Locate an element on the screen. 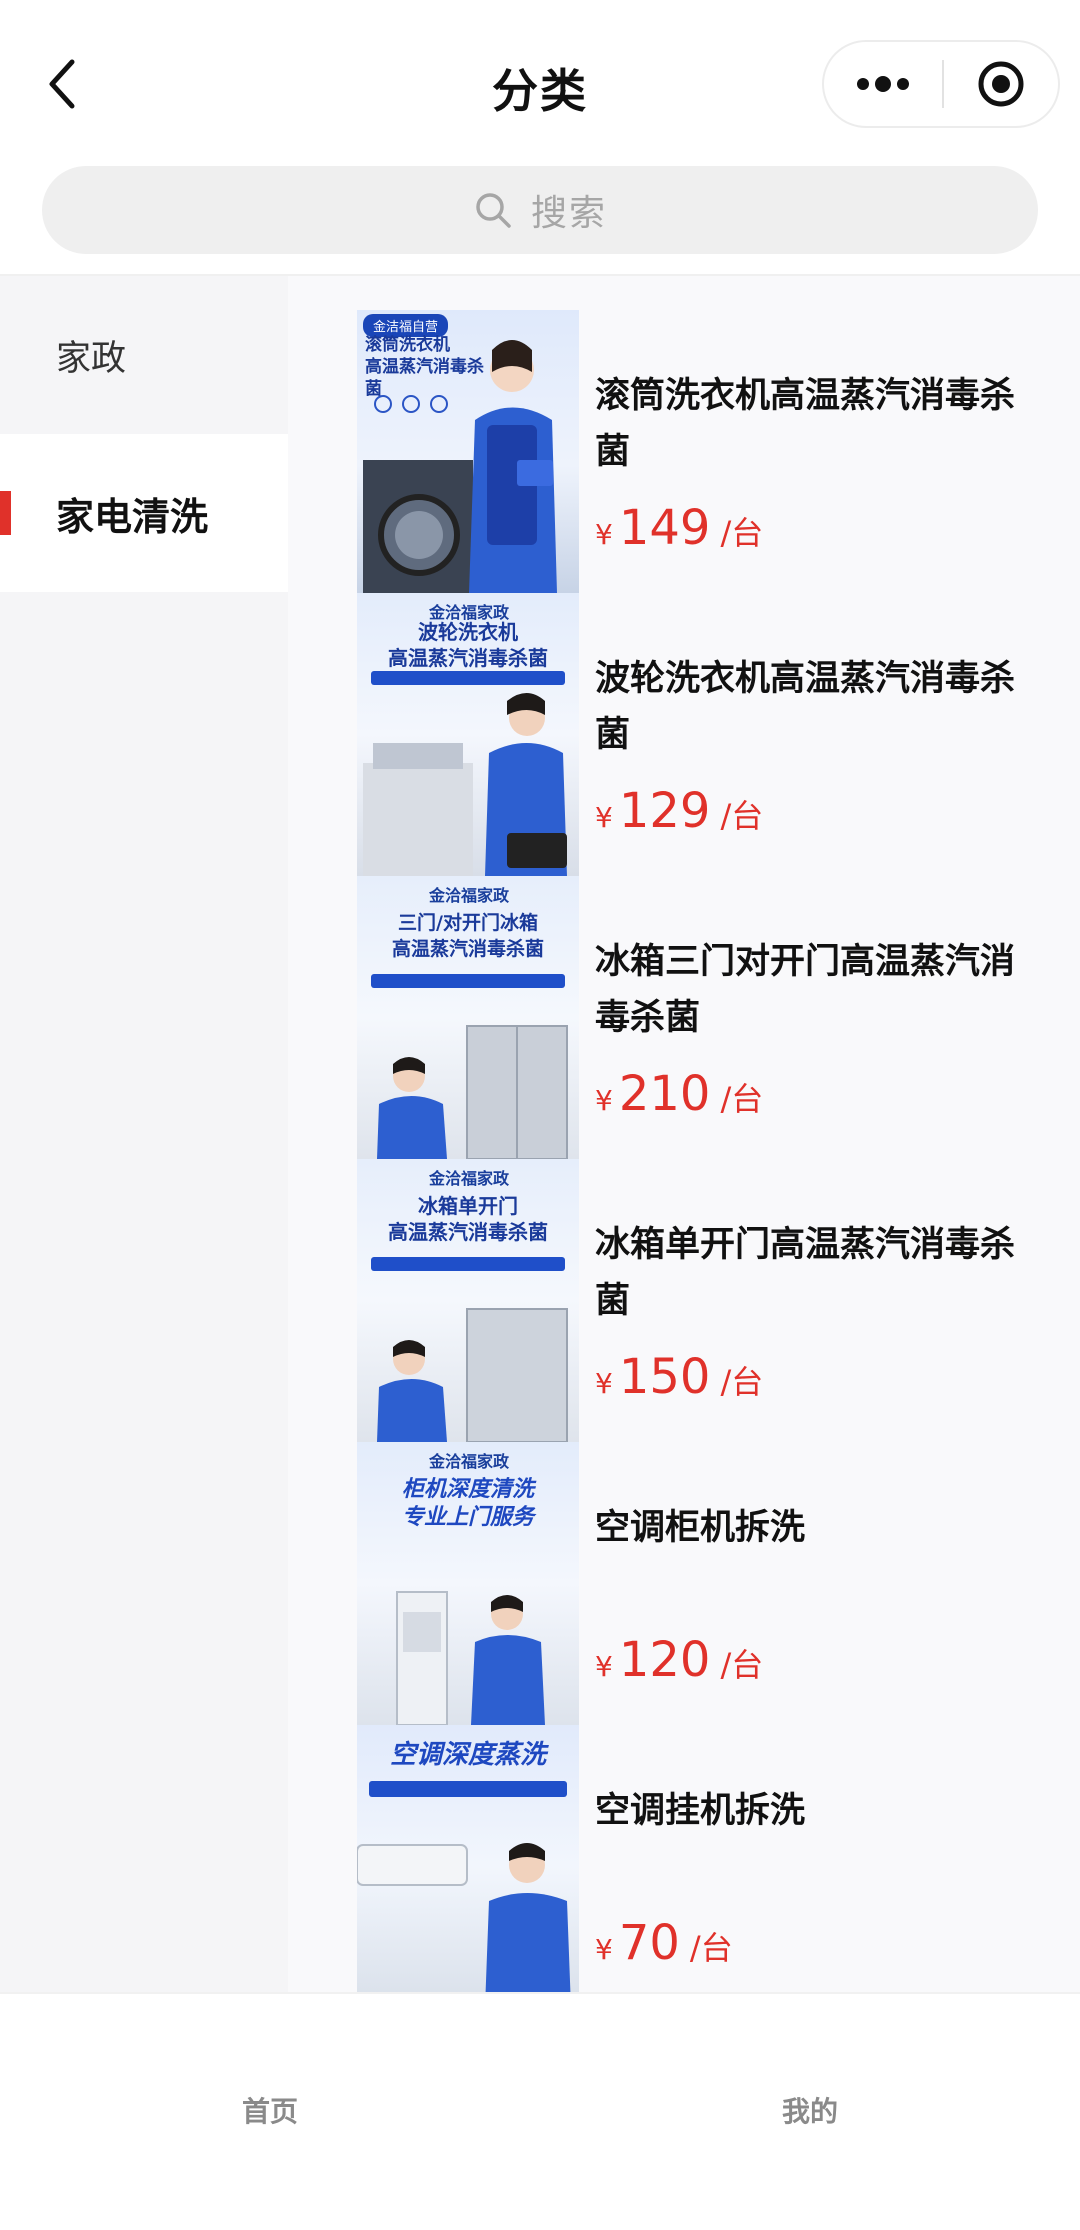 The image size is (1080, 2230). close-mini-program-button is located at coordinates (1001, 84).